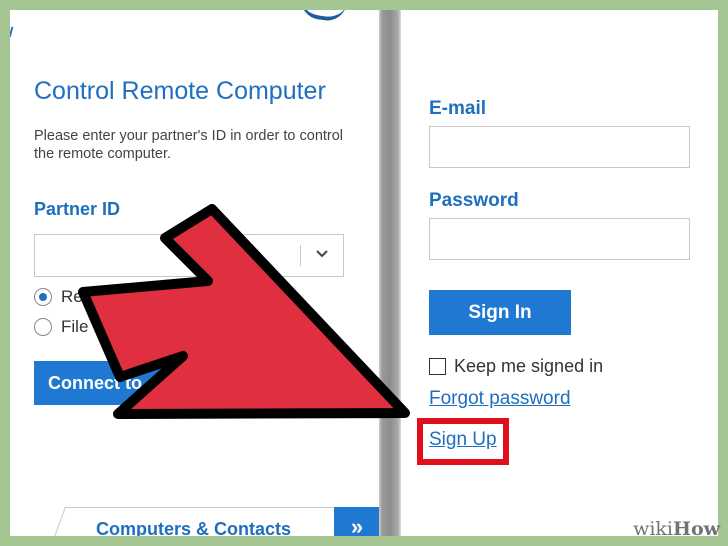  I want to click on email-field, so click(559, 147).